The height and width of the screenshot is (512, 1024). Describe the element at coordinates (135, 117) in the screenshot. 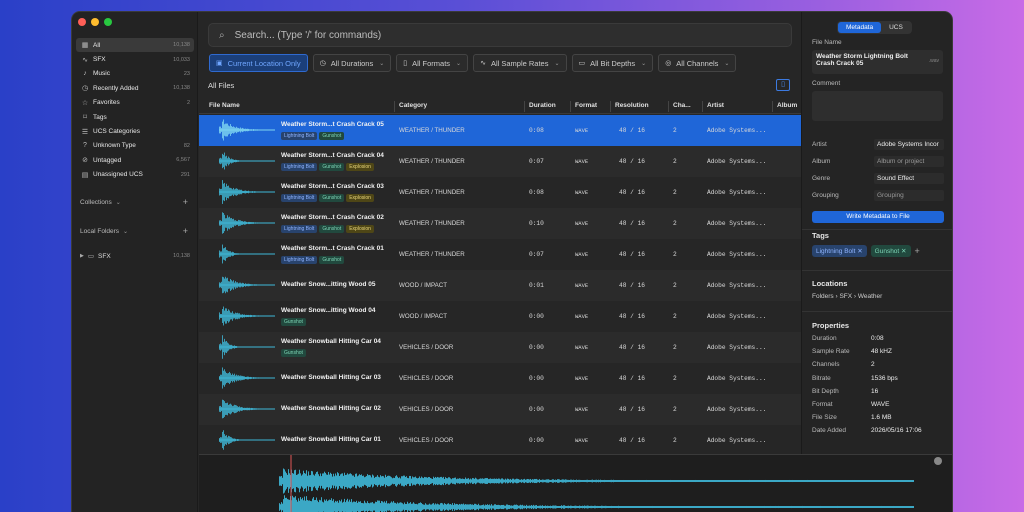

I see `sidebar-item-tags: ⌑ Tags` at that location.